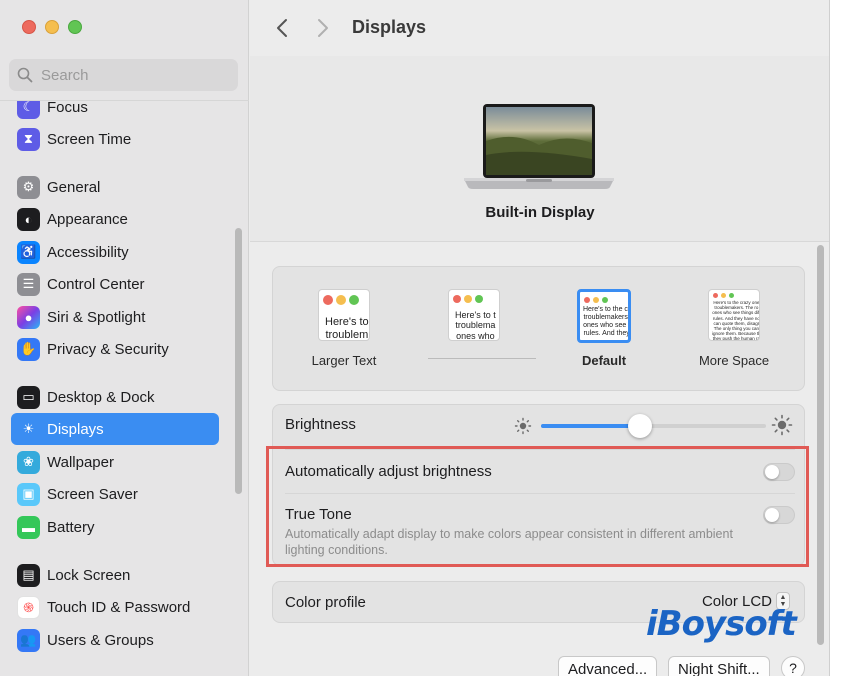 This screenshot has width=852, height=676. Describe the element at coordinates (475, 325) in the screenshot. I see `resolution-sample-text: Here's to t troublema ones who` at that location.